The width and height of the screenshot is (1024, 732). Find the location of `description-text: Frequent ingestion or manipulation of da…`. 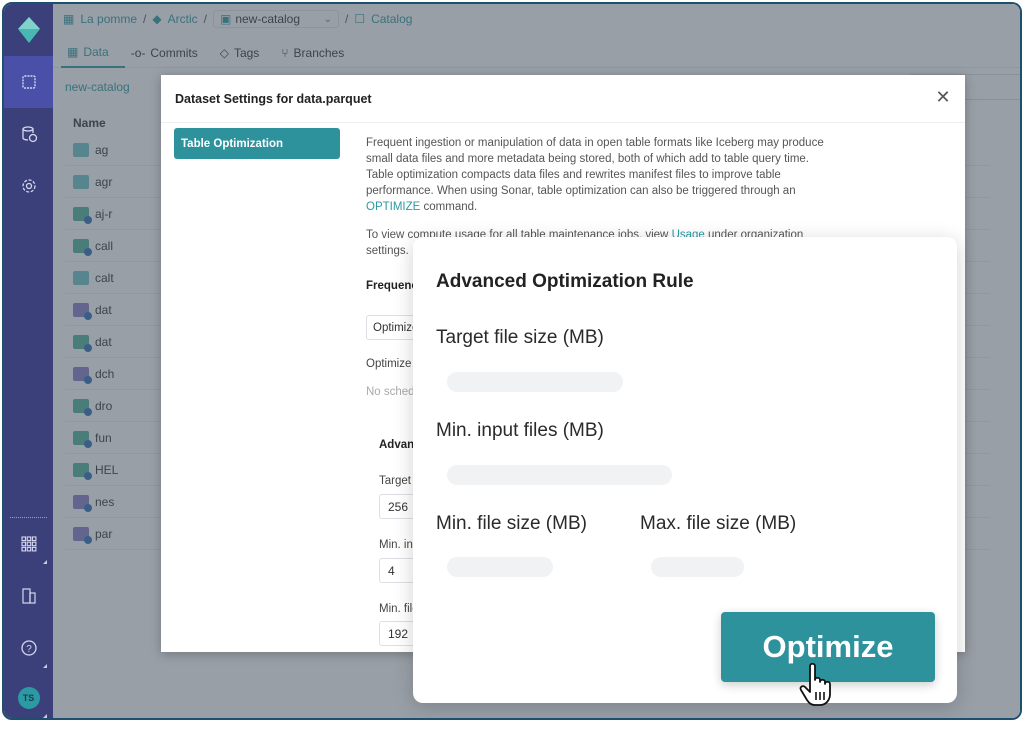

description-text: Frequent ingestion or manipulation of da… is located at coordinates (595, 167).